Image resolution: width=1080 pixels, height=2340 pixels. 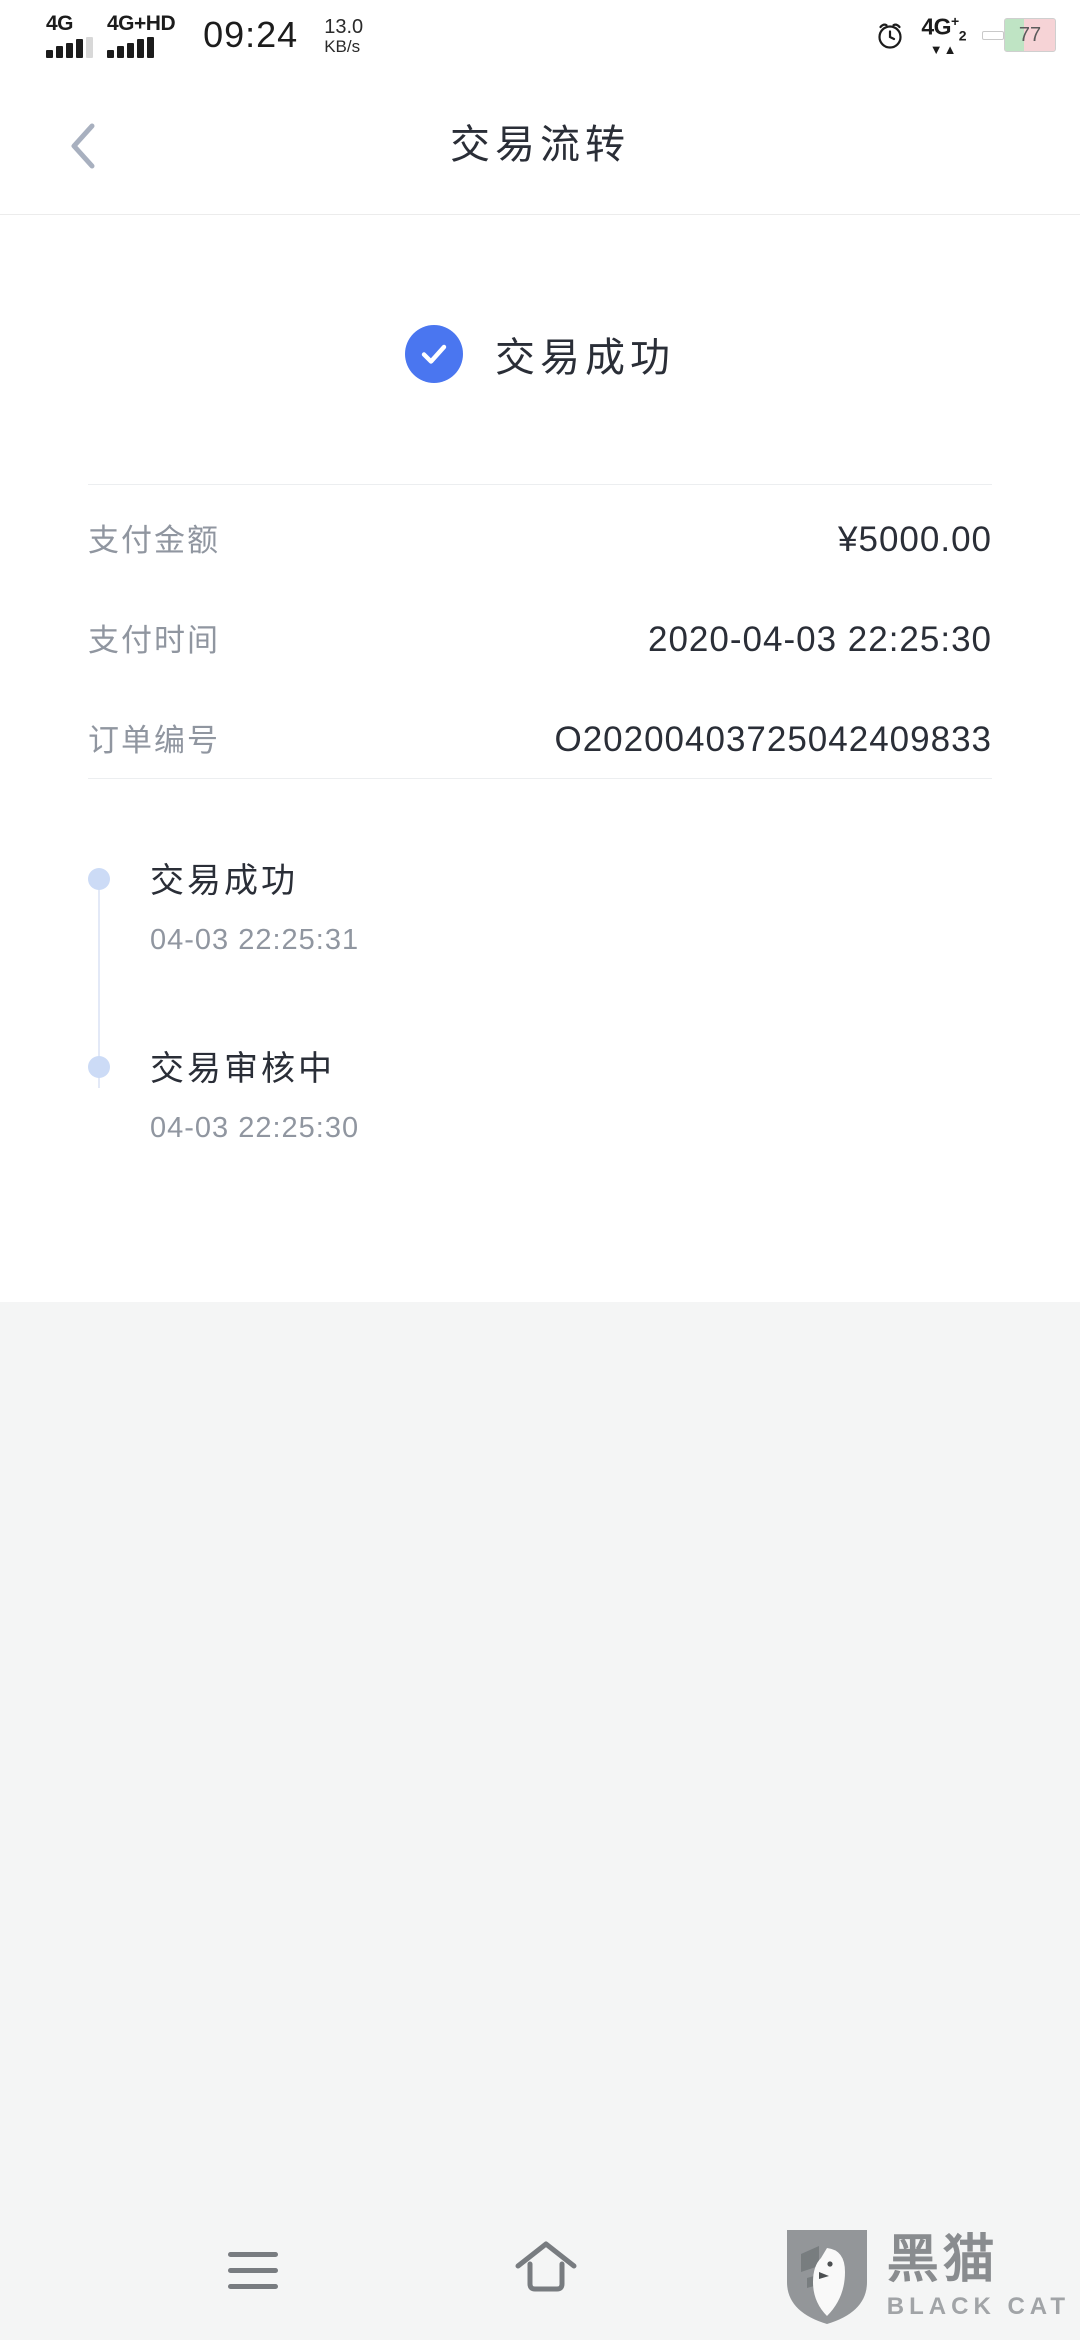 What do you see at coordinates (540, 1142) in the screenshot?
I see `timeline-item: 交易审核中 04-03 22:25:30` at bounding box center [540, 1142].